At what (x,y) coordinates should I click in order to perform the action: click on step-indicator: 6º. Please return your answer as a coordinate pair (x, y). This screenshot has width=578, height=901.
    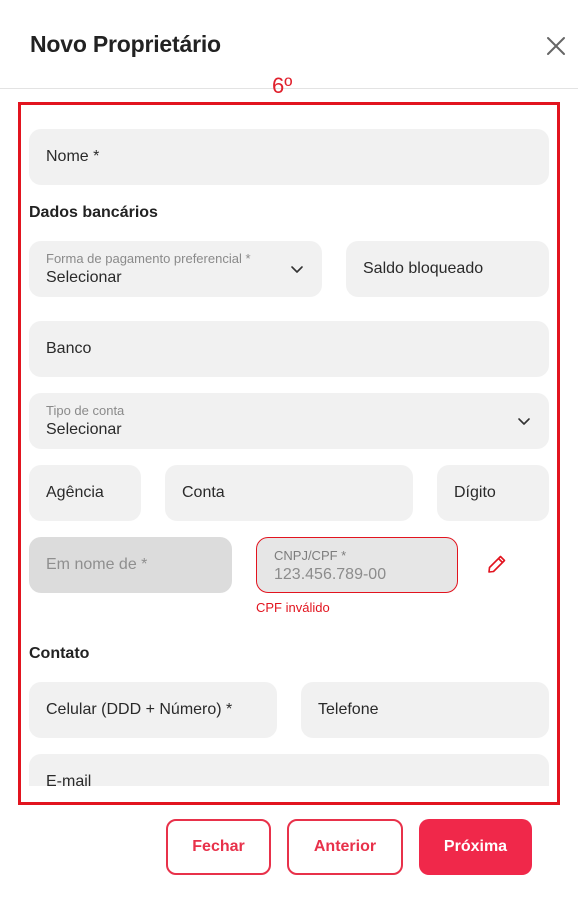
    Looking at the image, I should click on (282, 85).